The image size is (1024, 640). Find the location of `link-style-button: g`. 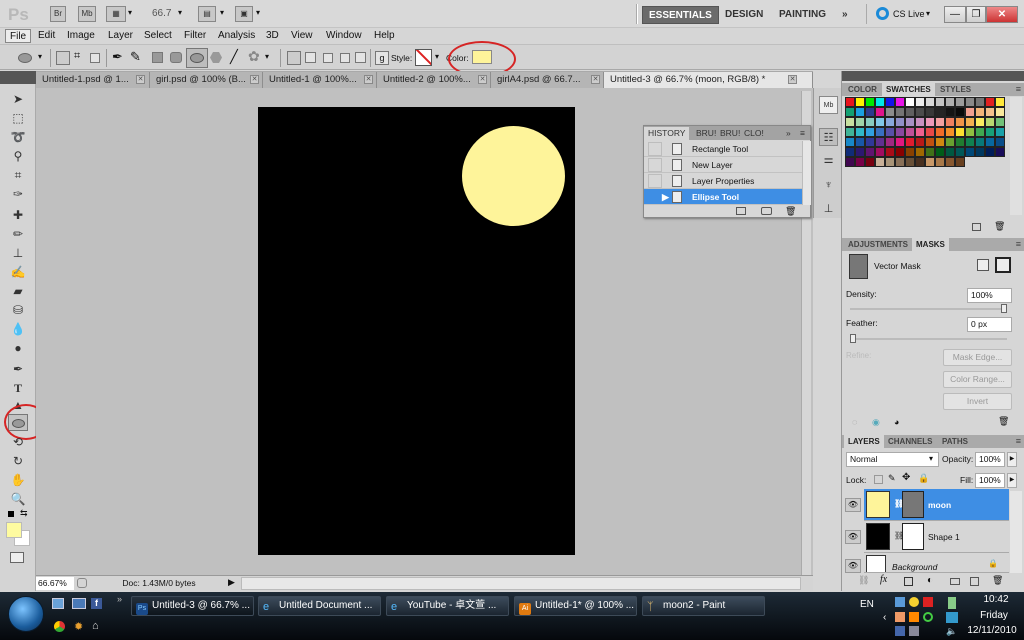

link-style-button: g is located at coordinates (382, 58).